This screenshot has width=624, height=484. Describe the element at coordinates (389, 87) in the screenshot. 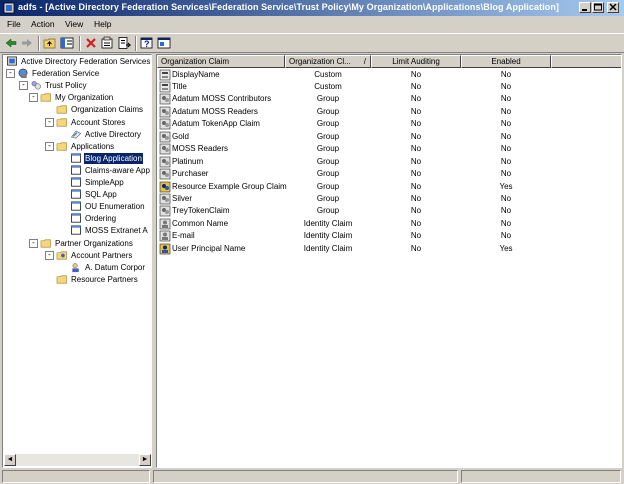

I see `list-item: Title Custom No No` at that location.